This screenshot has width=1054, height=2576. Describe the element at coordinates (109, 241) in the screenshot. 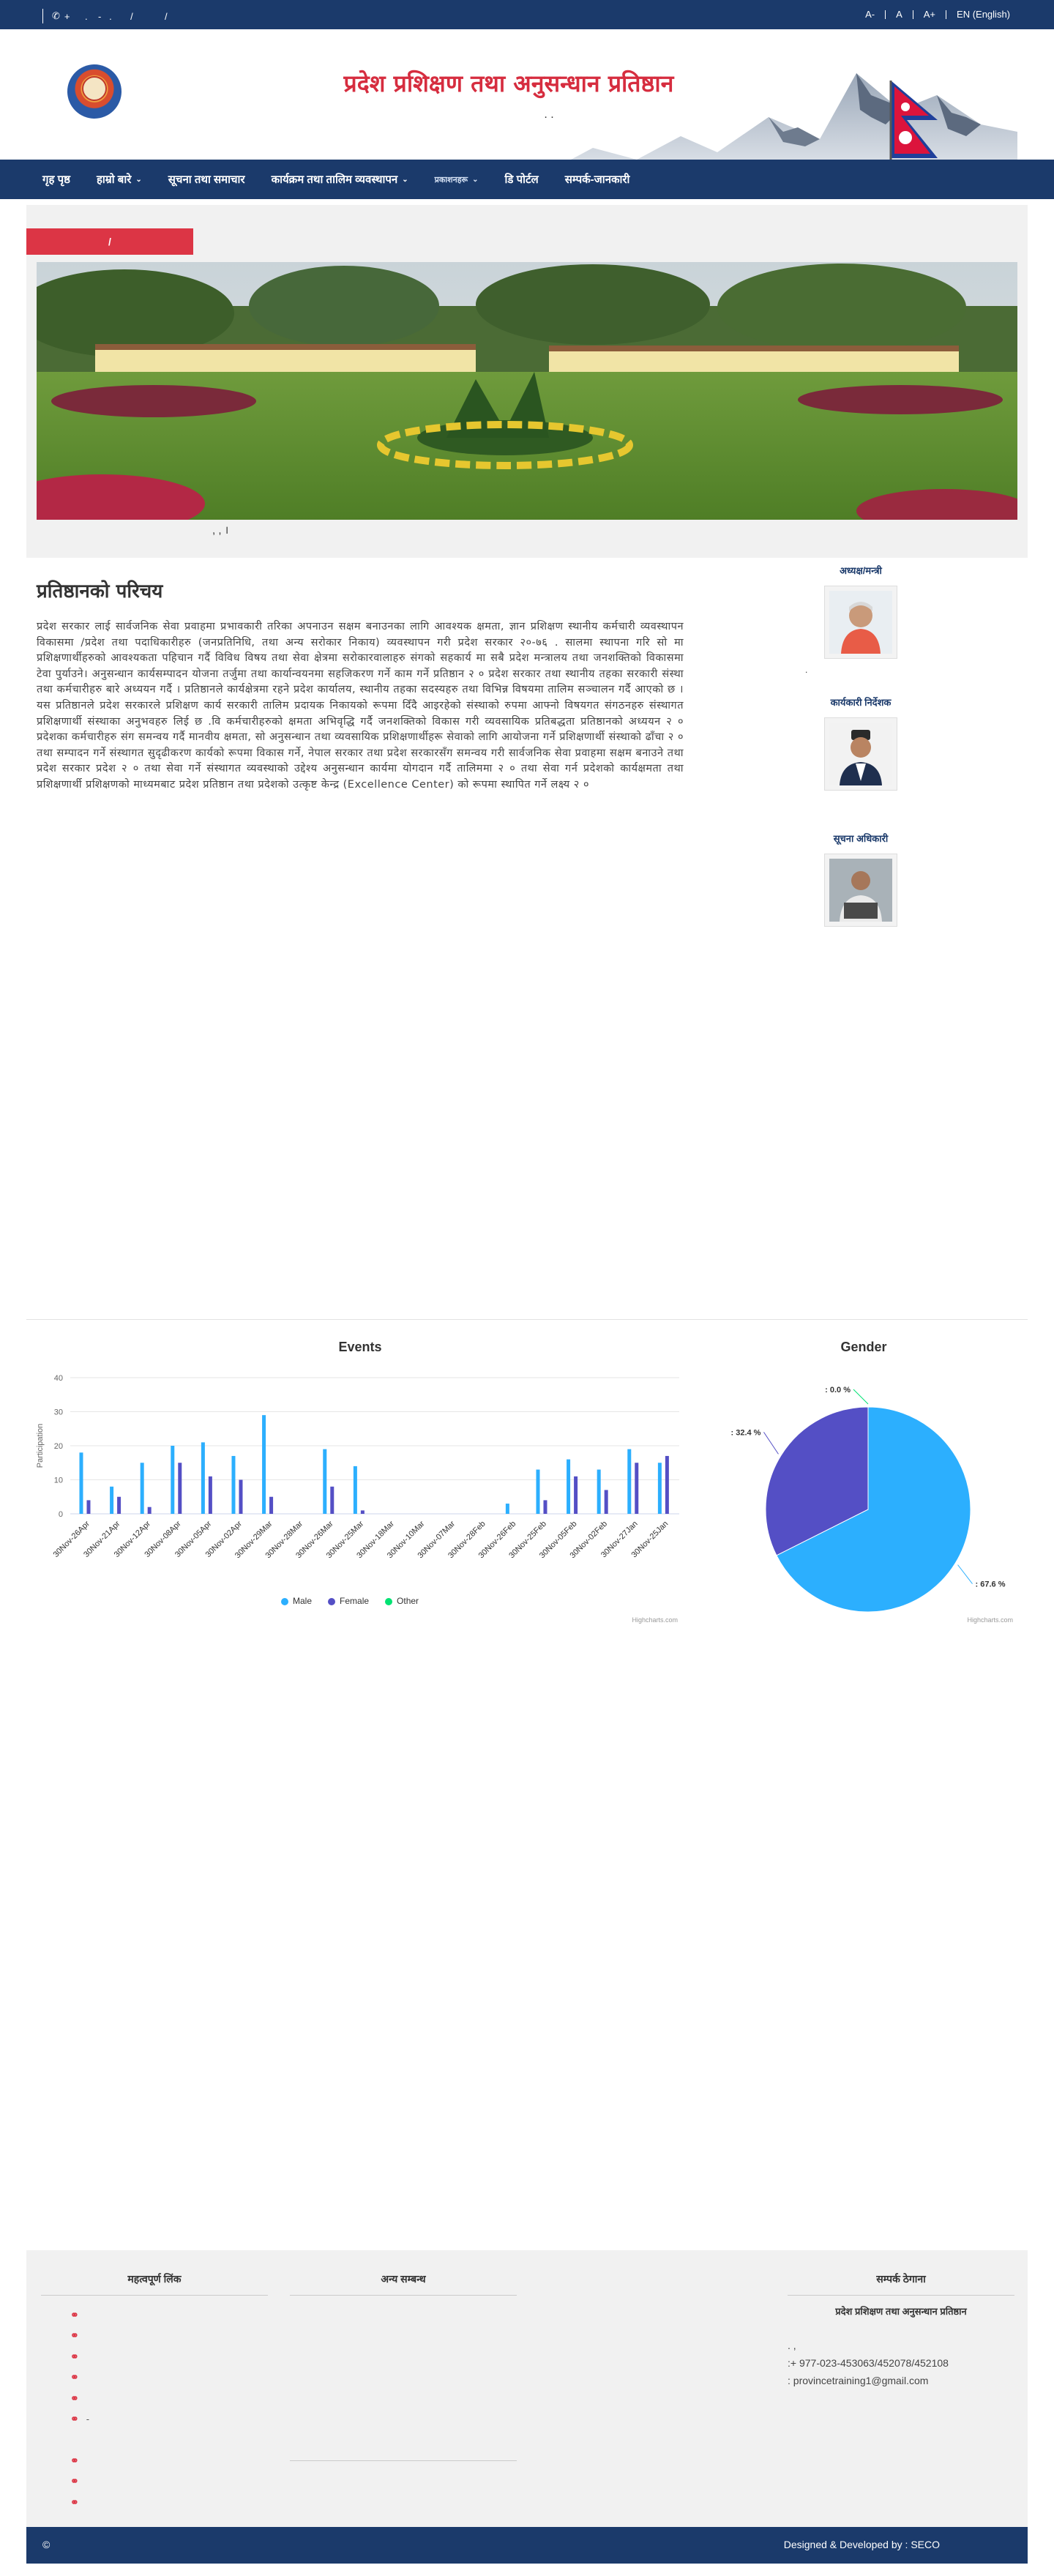

I see `notice-label: /` at that location.